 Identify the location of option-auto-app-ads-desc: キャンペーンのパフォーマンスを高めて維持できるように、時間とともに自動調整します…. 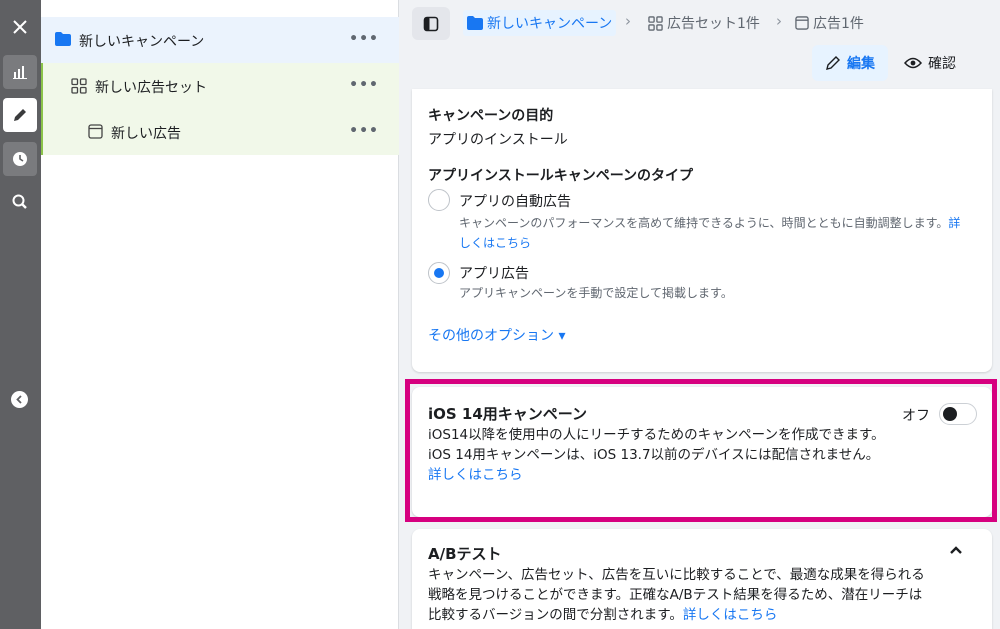
(719, 233).